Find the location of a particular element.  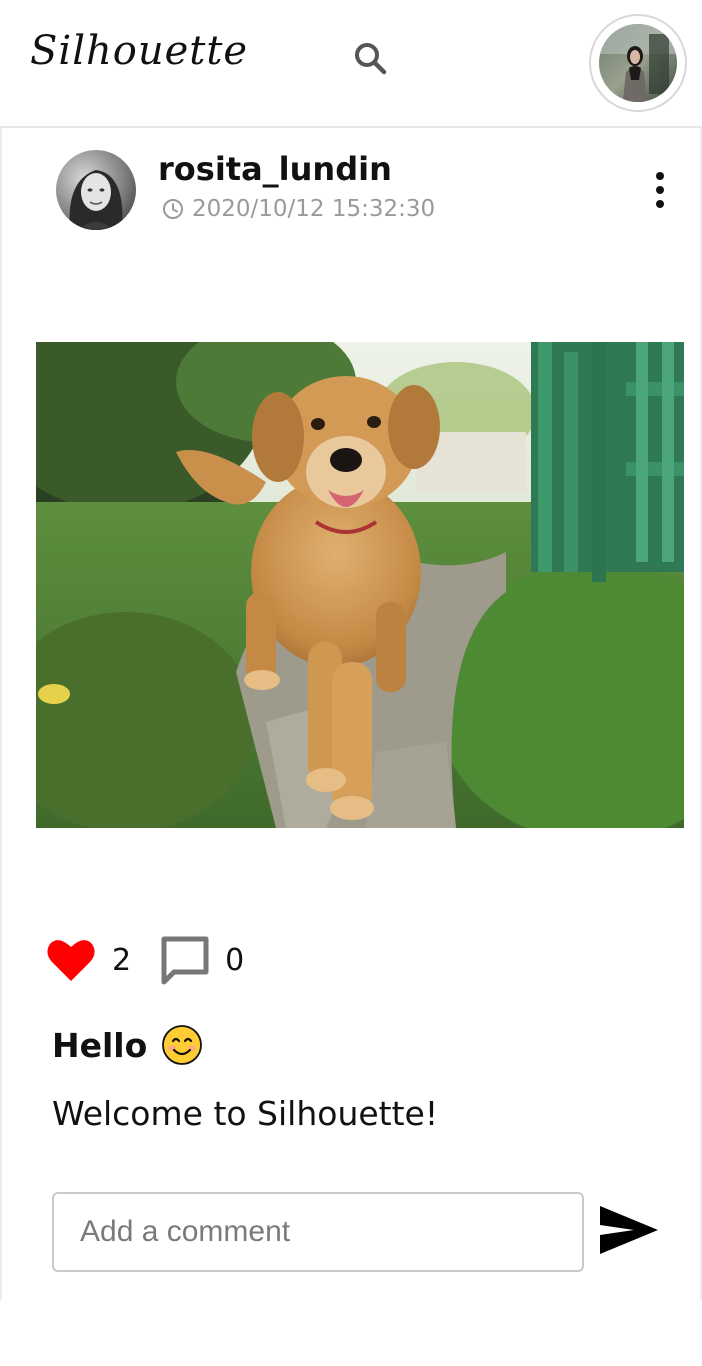

like-count: 2 is located at coordinates (122, 960).